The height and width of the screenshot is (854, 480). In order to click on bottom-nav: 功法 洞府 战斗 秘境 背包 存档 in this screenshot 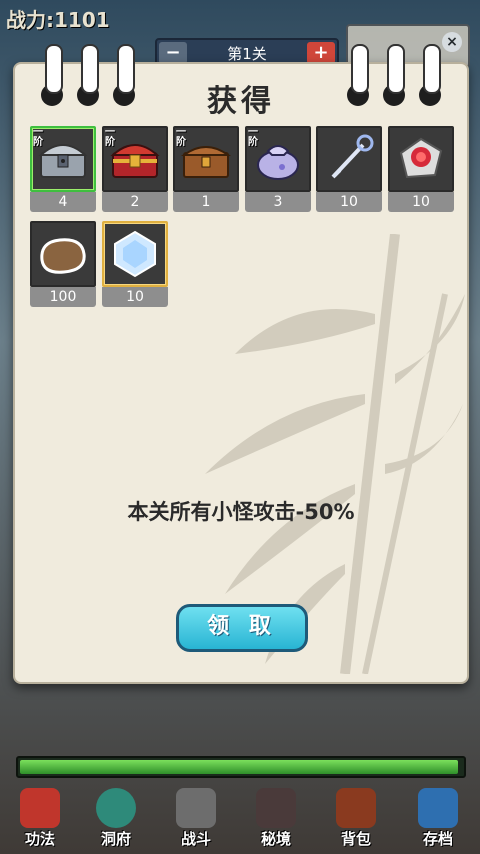, I will do `click(240, 818)`.